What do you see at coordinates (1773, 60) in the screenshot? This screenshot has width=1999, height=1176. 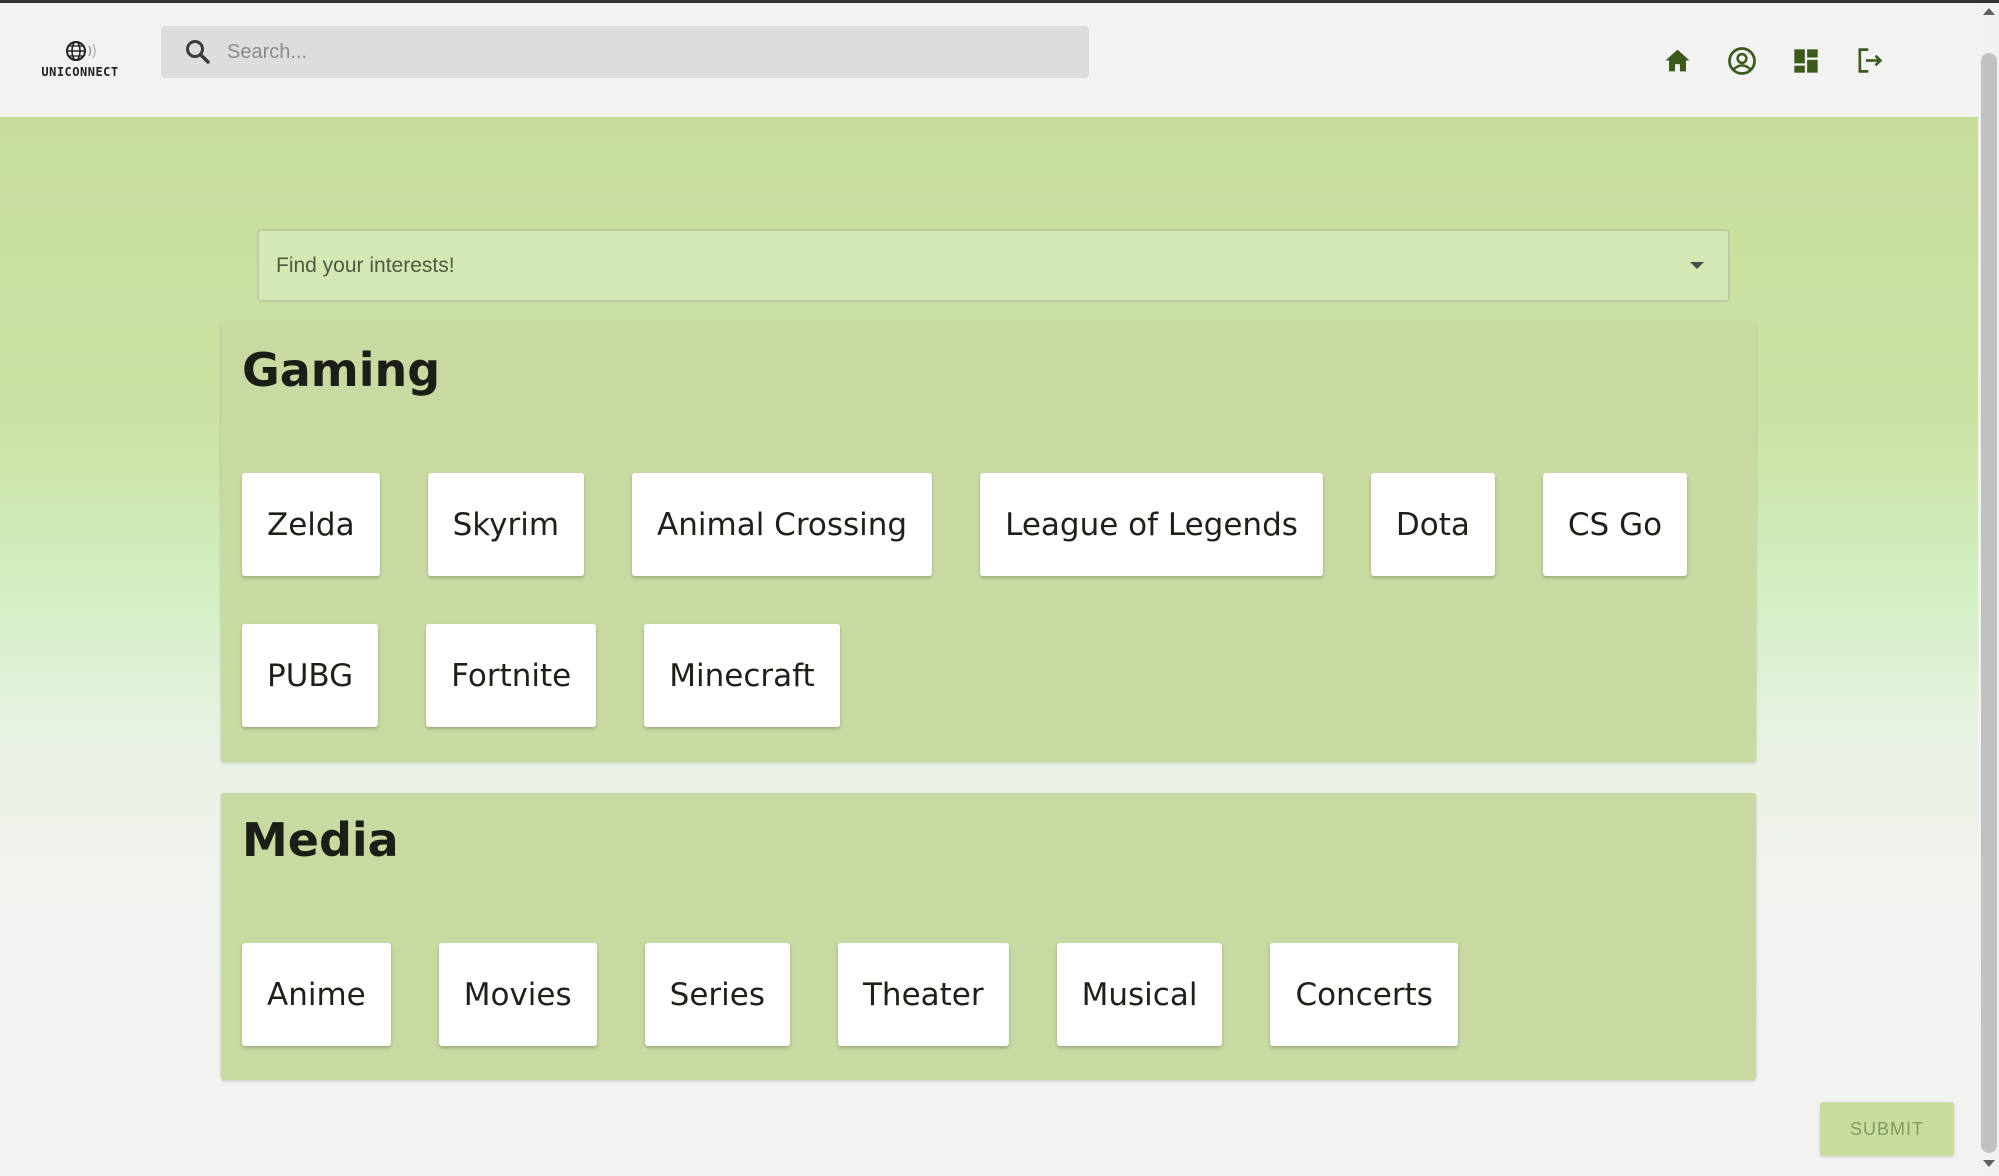 I see `nav-icon-group` at bounding box center [1773, 60].